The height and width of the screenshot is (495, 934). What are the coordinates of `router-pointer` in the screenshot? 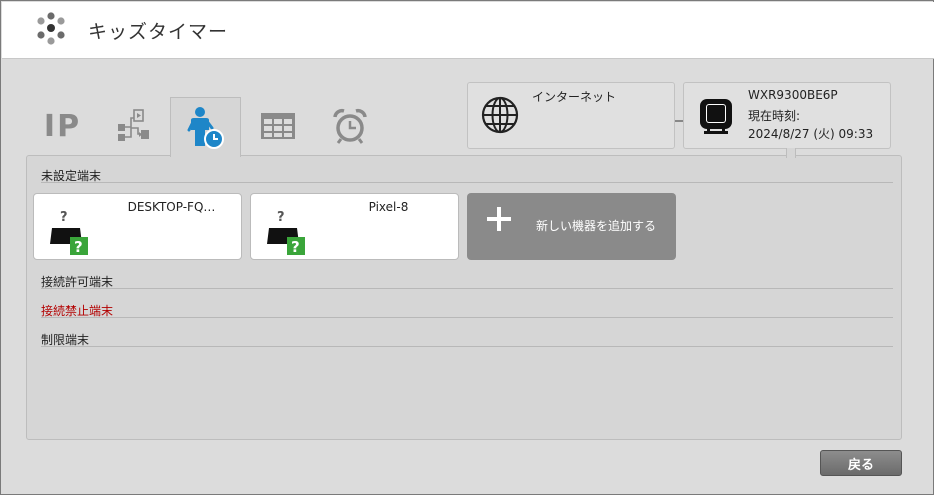 It's located at (791, 153).